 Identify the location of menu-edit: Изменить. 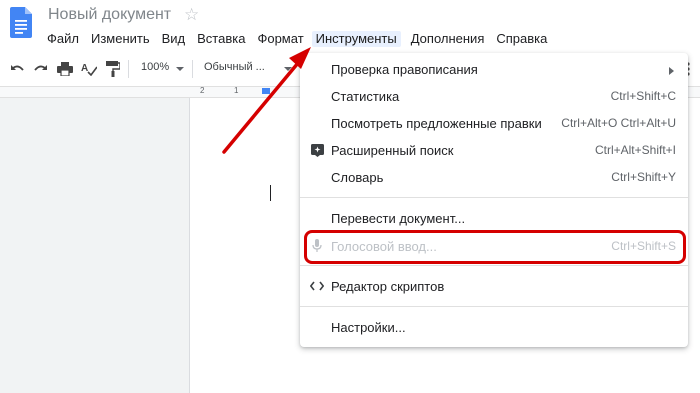
(120, 39).